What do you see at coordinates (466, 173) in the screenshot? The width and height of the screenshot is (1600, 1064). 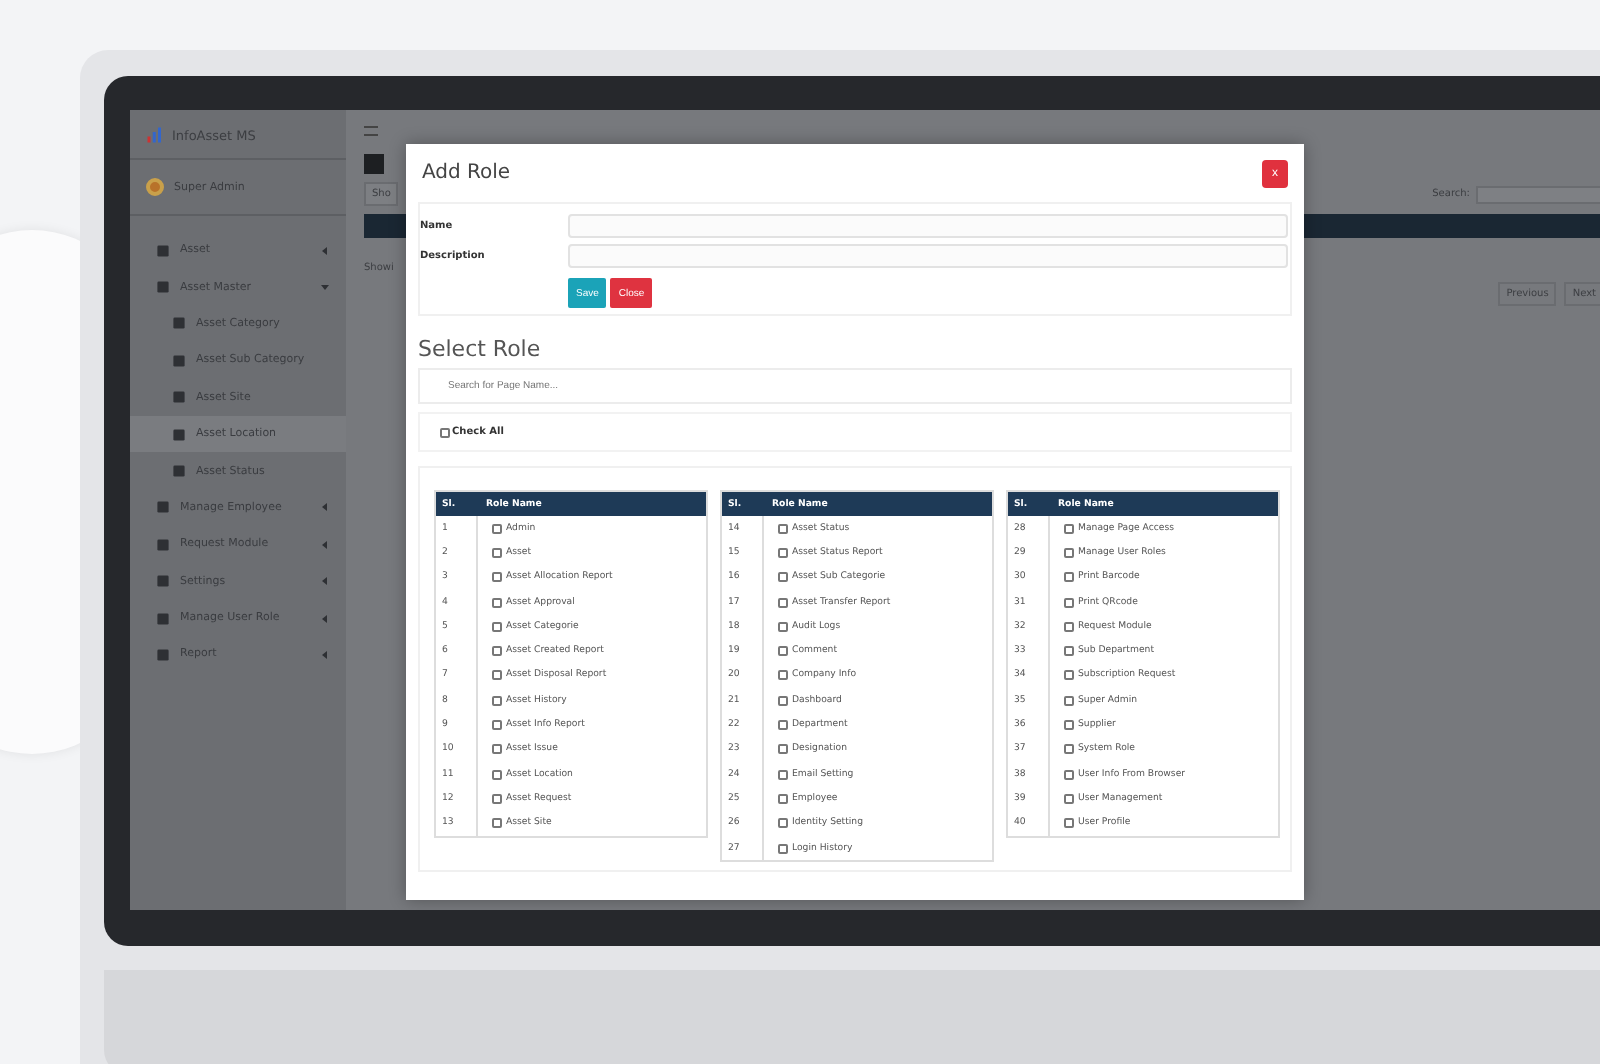 I see `dialog-title: Add Role` at bounding box center [466, 173].